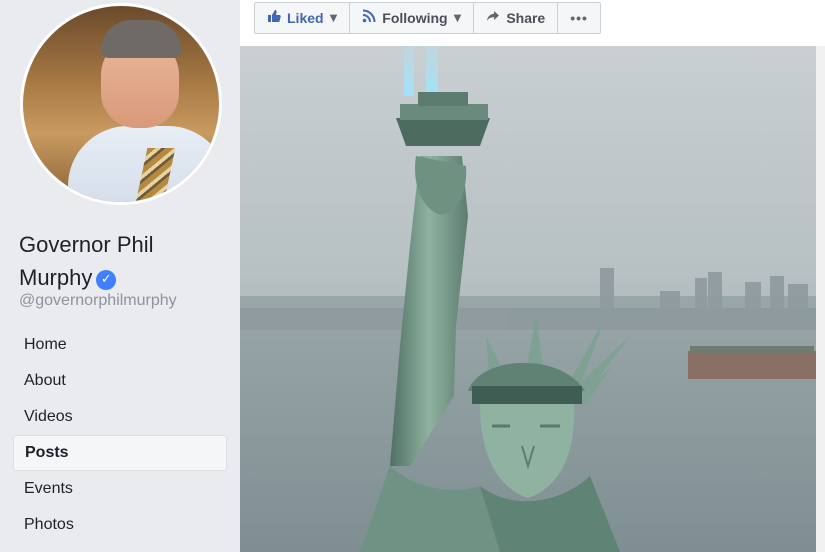  What do you see at coordinates (305, 18) in the screenshot?
I see `liked-label: Liked` at bounding box center [305, 18].